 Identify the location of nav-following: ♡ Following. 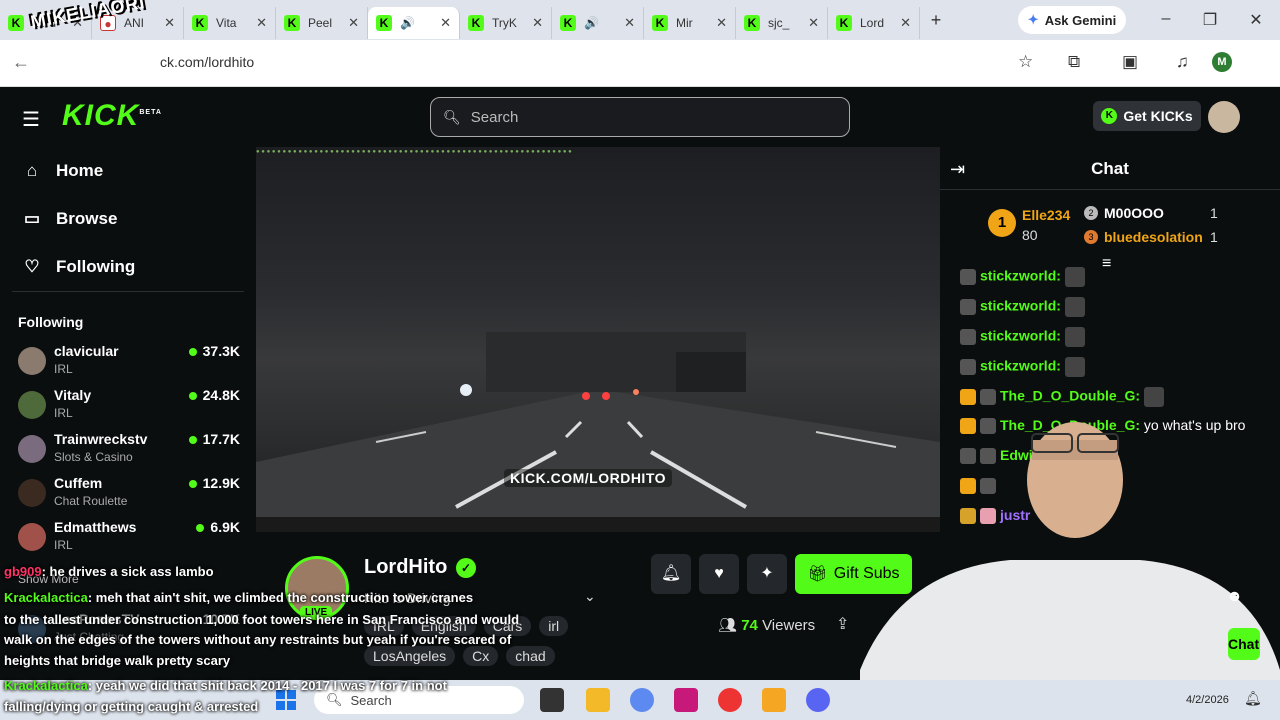
(78, 267).